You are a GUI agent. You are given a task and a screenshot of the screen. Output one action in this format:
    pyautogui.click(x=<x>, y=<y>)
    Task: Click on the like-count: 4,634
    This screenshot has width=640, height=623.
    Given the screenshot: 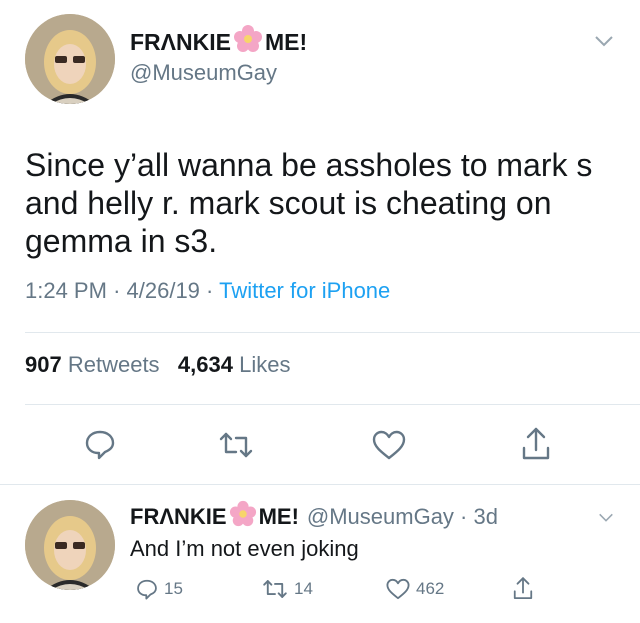 What is the action you would take?
    pyautogui.click(x=205, y=364)
    